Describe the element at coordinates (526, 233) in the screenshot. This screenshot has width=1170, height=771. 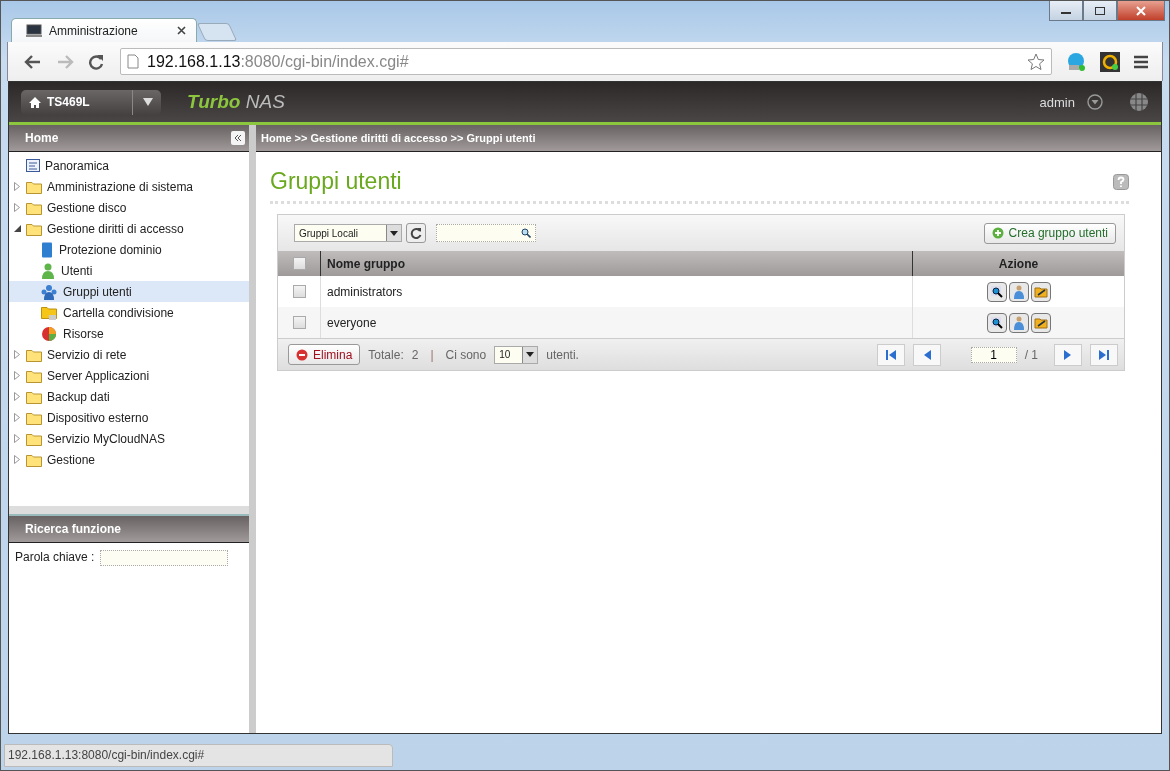
I see `search-icon` at that location.